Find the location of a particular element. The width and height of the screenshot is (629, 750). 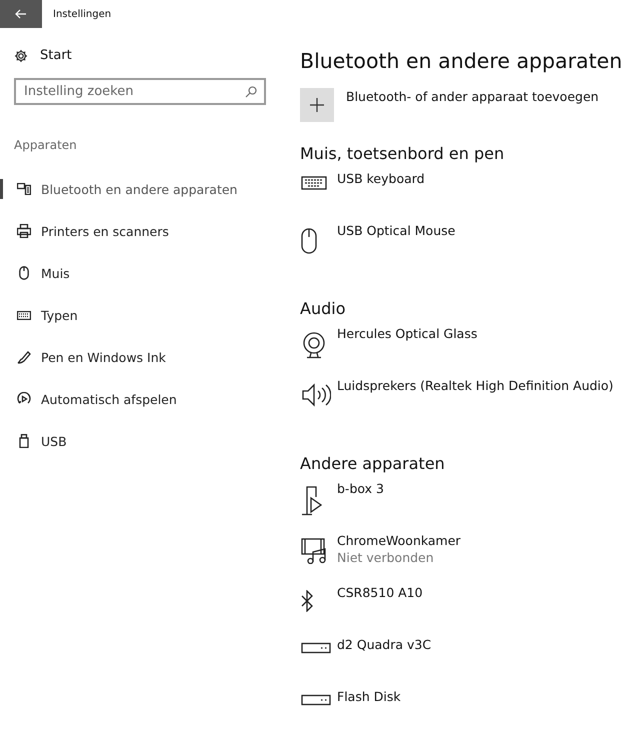

section-heading: Audio is located at coordinates (323, 309).